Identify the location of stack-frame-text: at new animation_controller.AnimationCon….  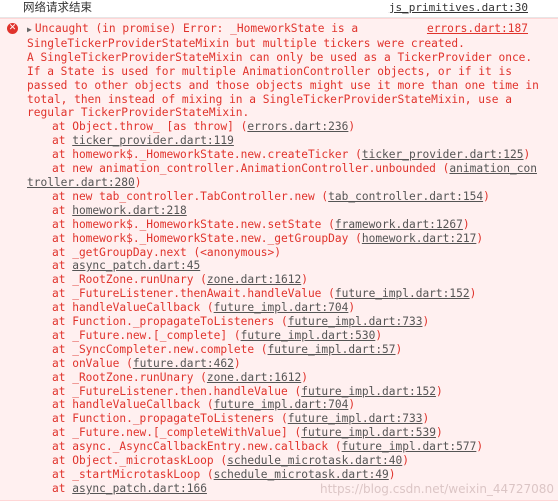
(251, 169).